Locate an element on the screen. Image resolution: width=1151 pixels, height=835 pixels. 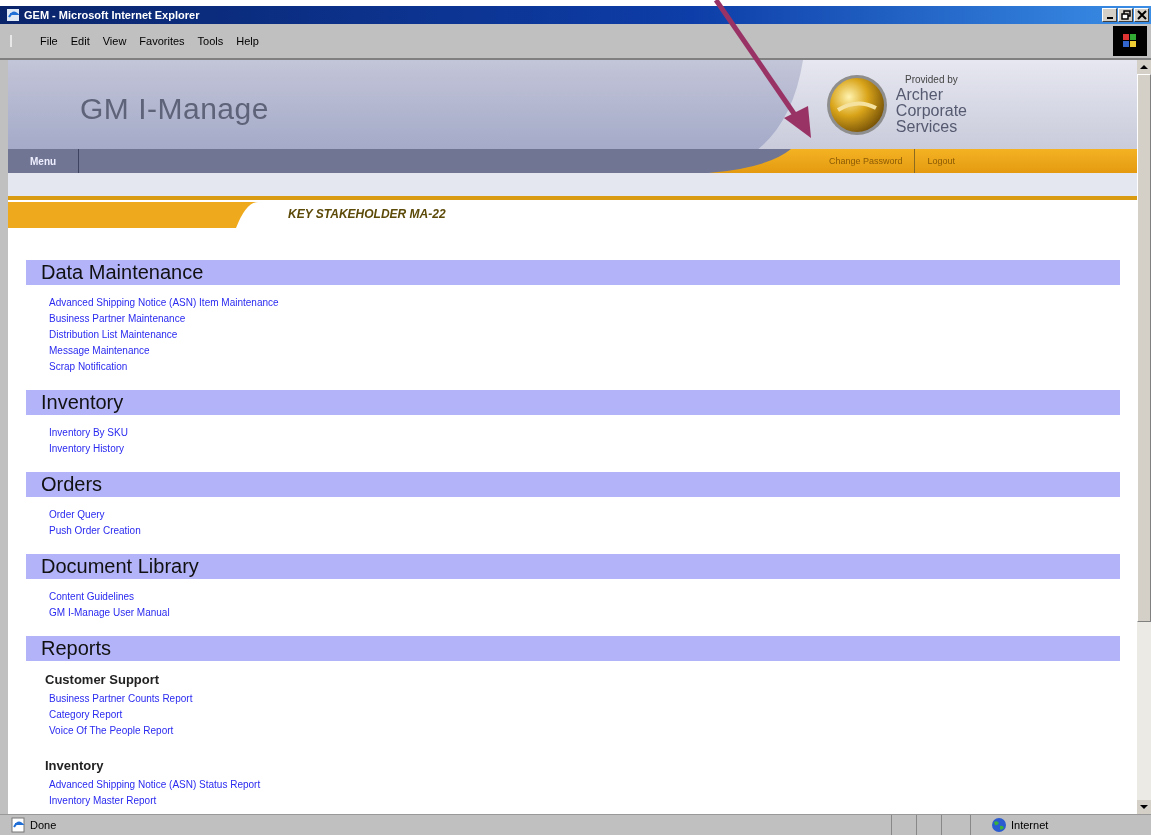
page-link: Inventory Master Report is located at coordinates (103, 801).